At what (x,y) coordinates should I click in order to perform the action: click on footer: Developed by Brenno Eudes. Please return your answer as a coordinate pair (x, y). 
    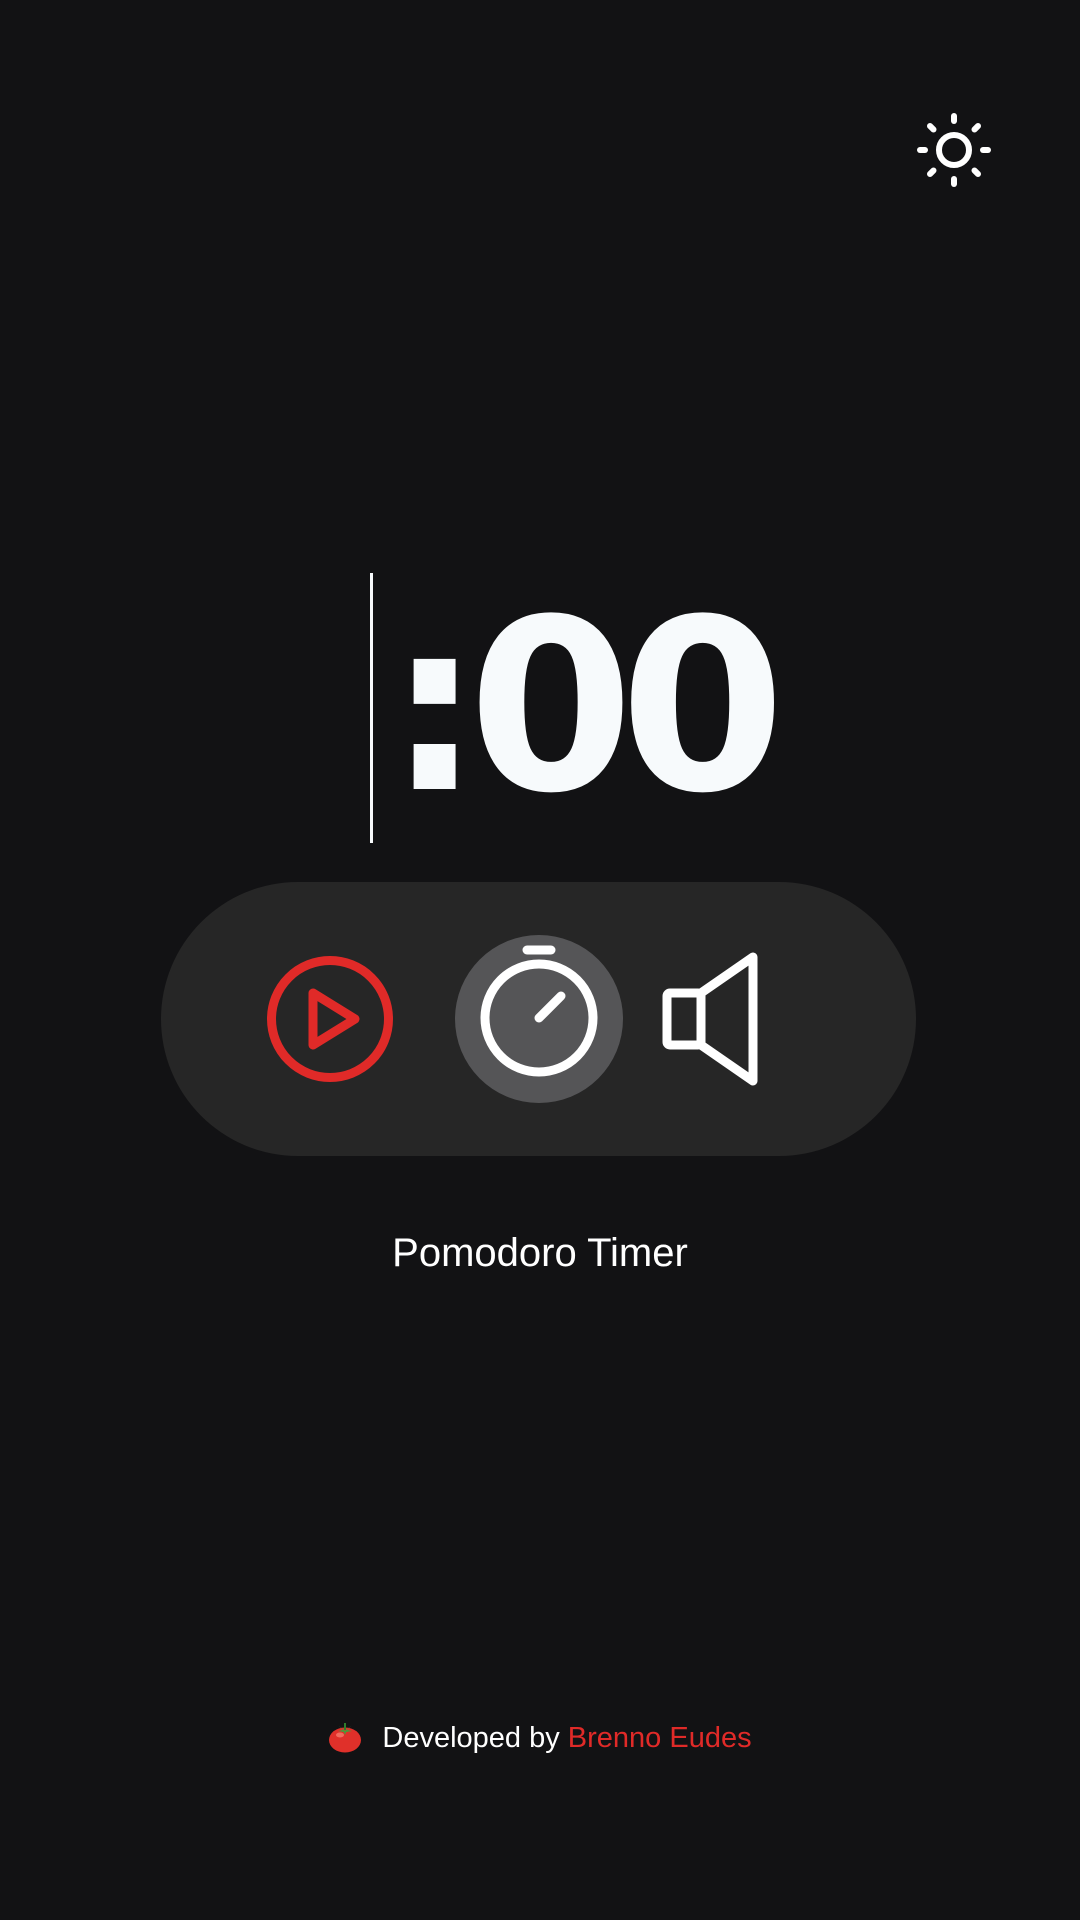
    Looking at the image, I should click on (540, 1738).